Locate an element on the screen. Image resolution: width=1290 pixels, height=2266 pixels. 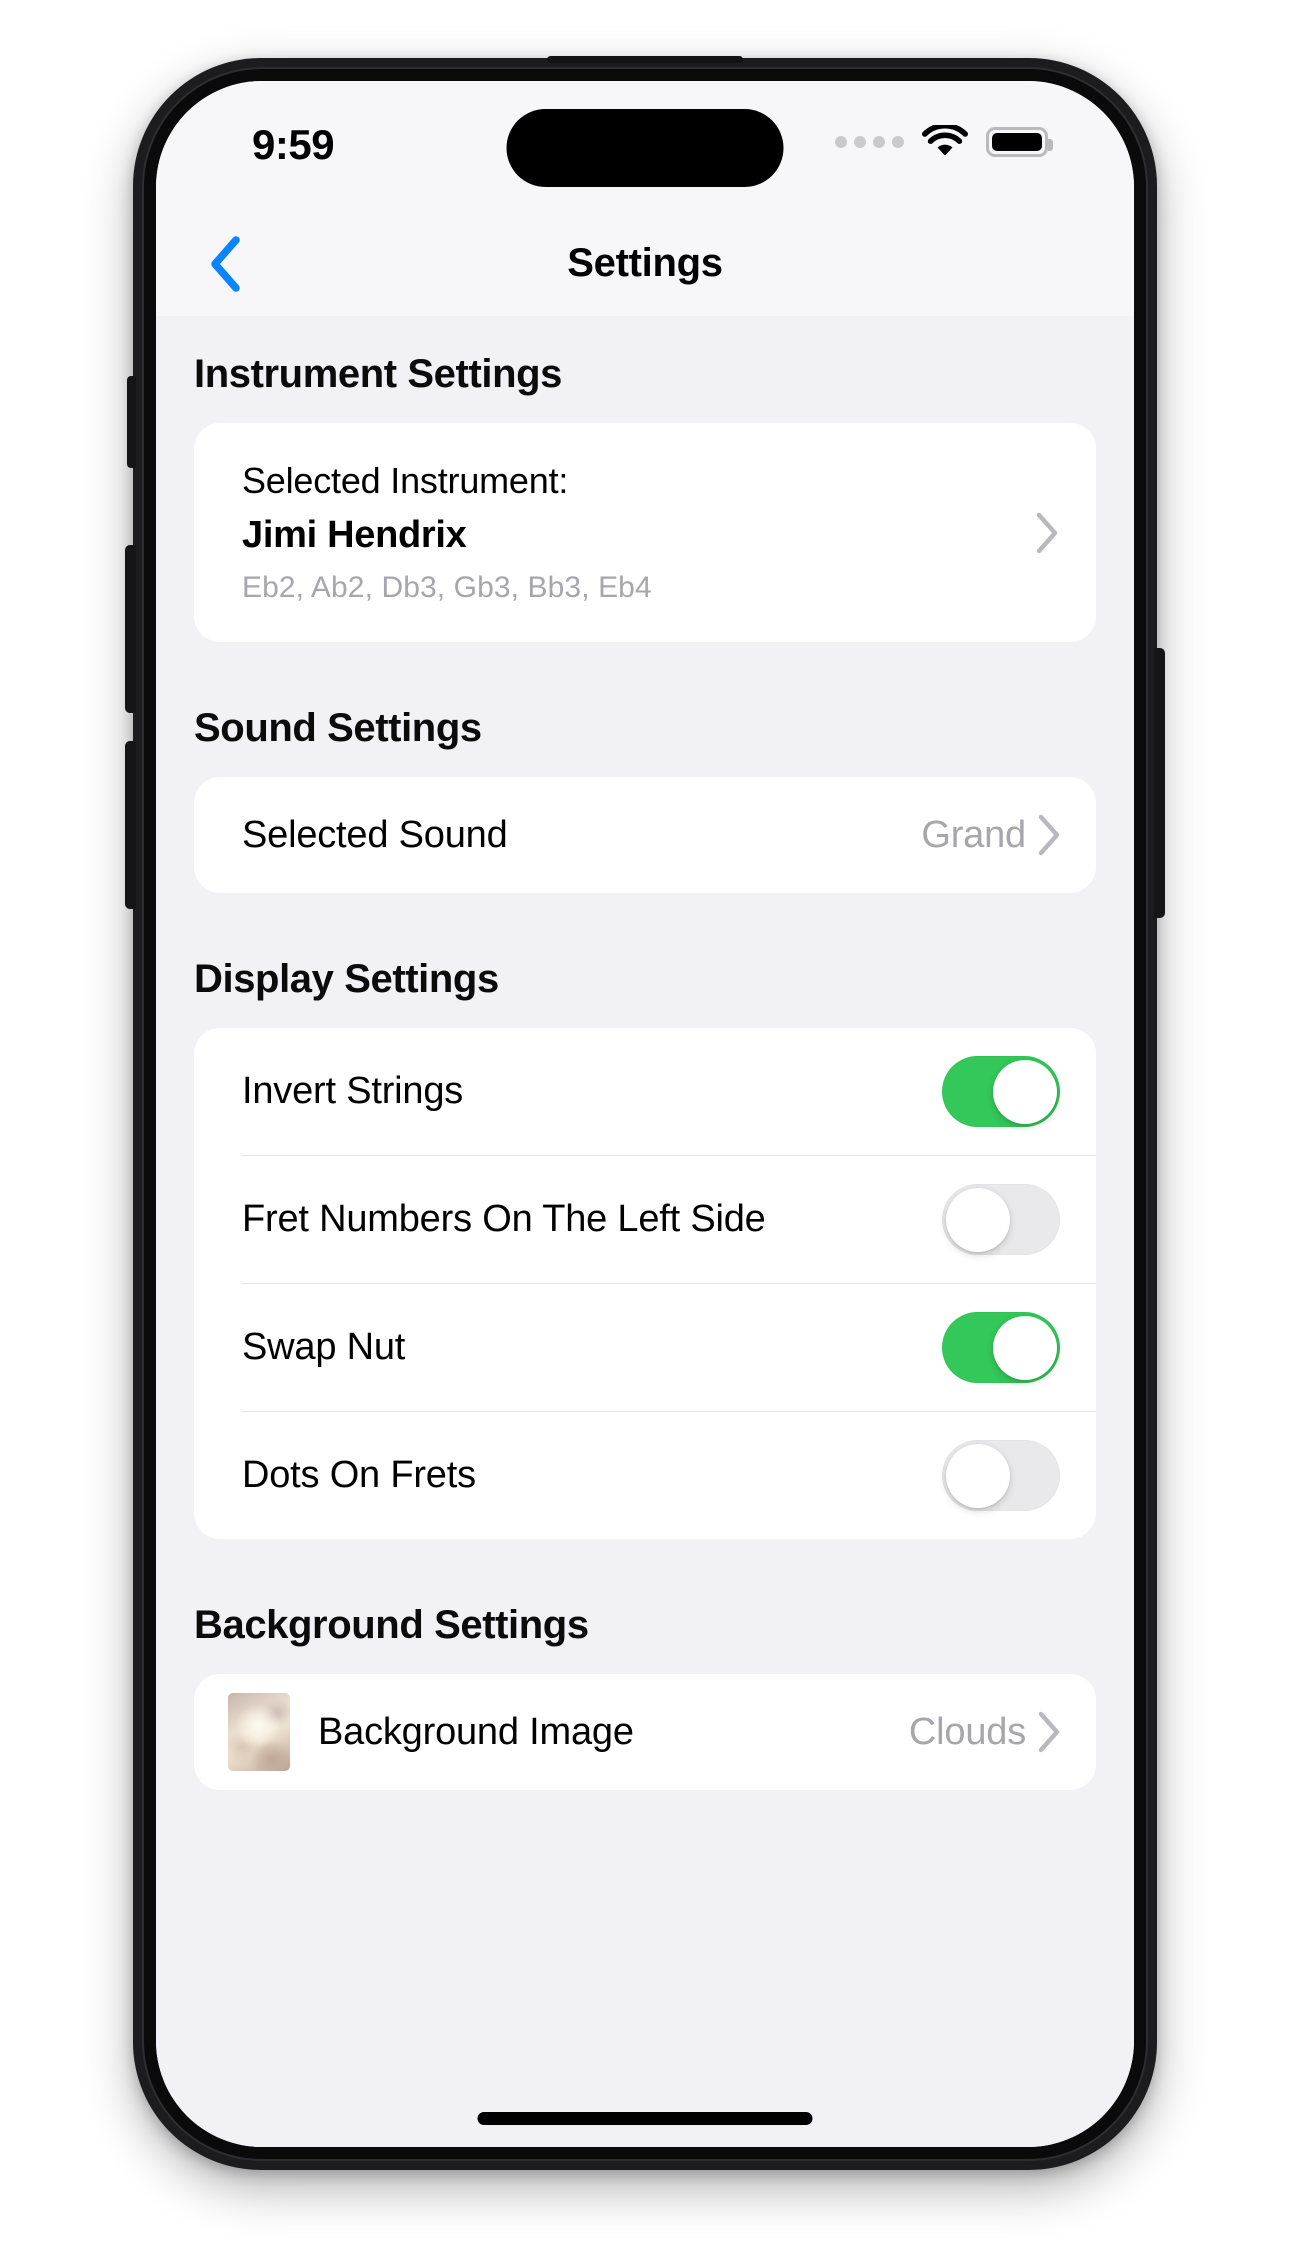
dynamic-island is located at coordinates (645, 148).